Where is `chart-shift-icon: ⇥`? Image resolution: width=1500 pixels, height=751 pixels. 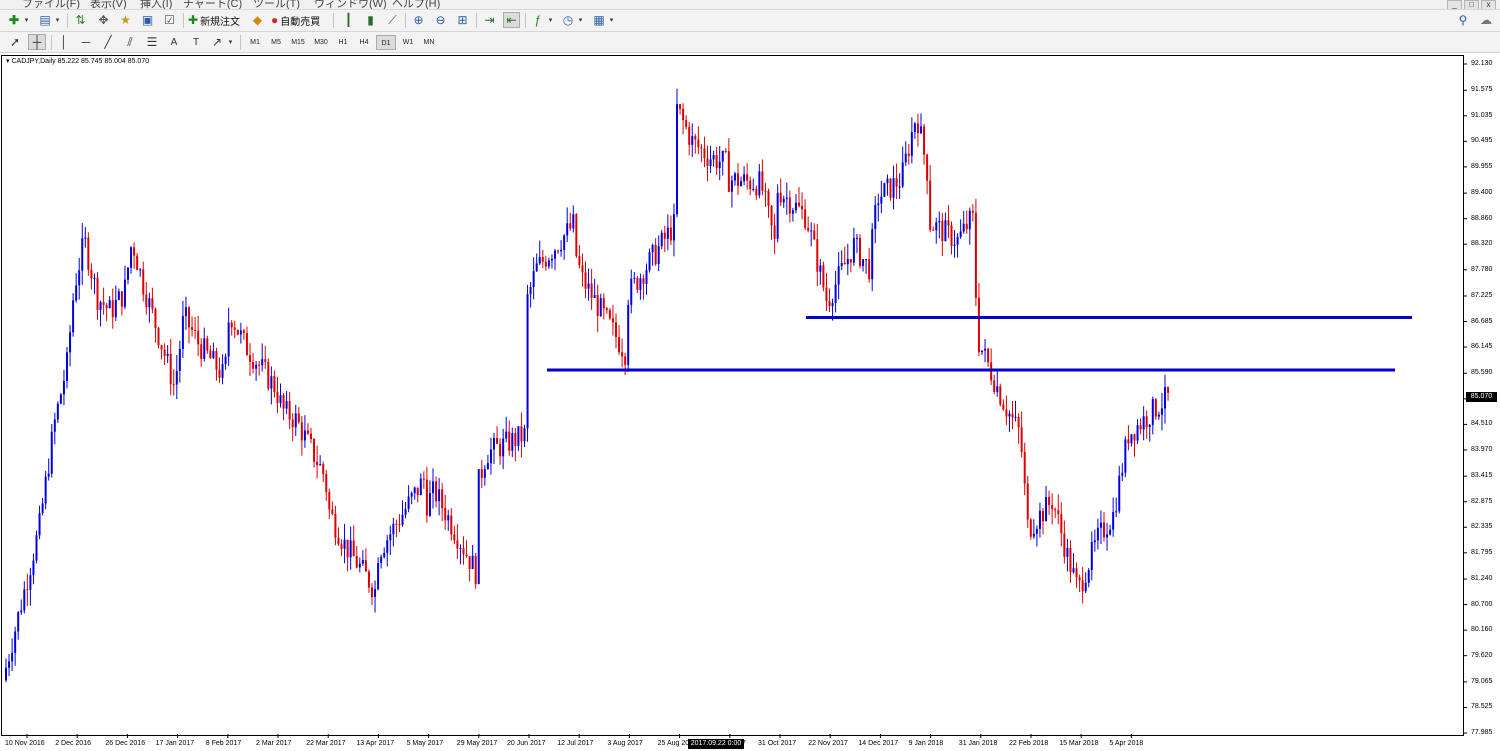
chart-shift-icon: ⇥ is located at coordinates (489, 20).